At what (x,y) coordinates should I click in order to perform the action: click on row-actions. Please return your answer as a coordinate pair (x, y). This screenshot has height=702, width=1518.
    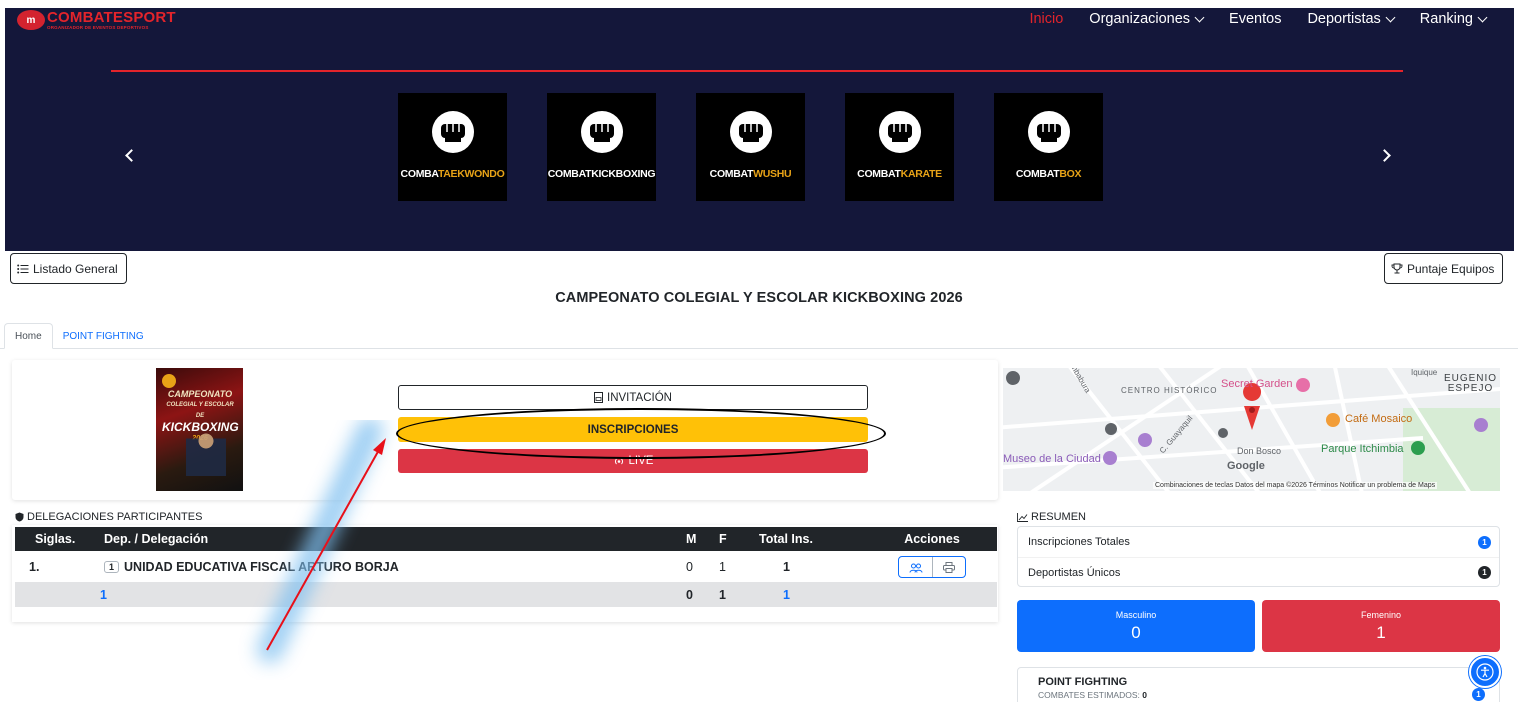
    Looking at the image, I should click on (932, 566).